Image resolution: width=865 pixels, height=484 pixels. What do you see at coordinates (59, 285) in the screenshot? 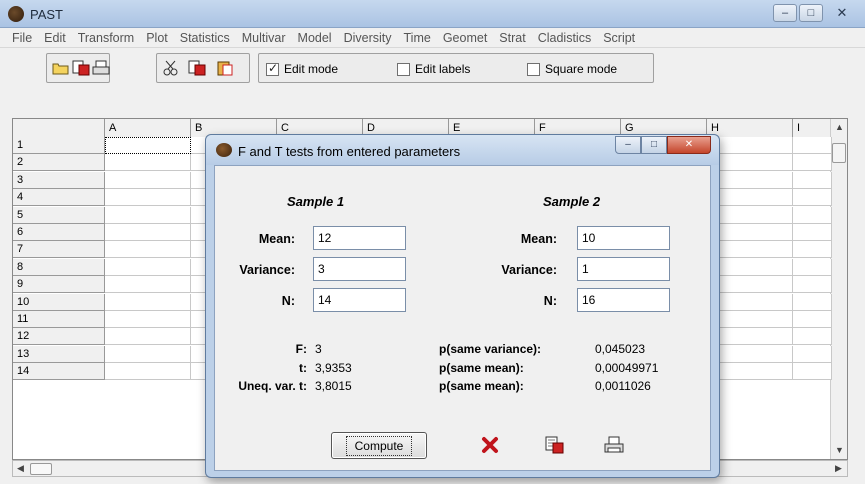
I see `row-header-9: 9` at bounding box center [59, 285].